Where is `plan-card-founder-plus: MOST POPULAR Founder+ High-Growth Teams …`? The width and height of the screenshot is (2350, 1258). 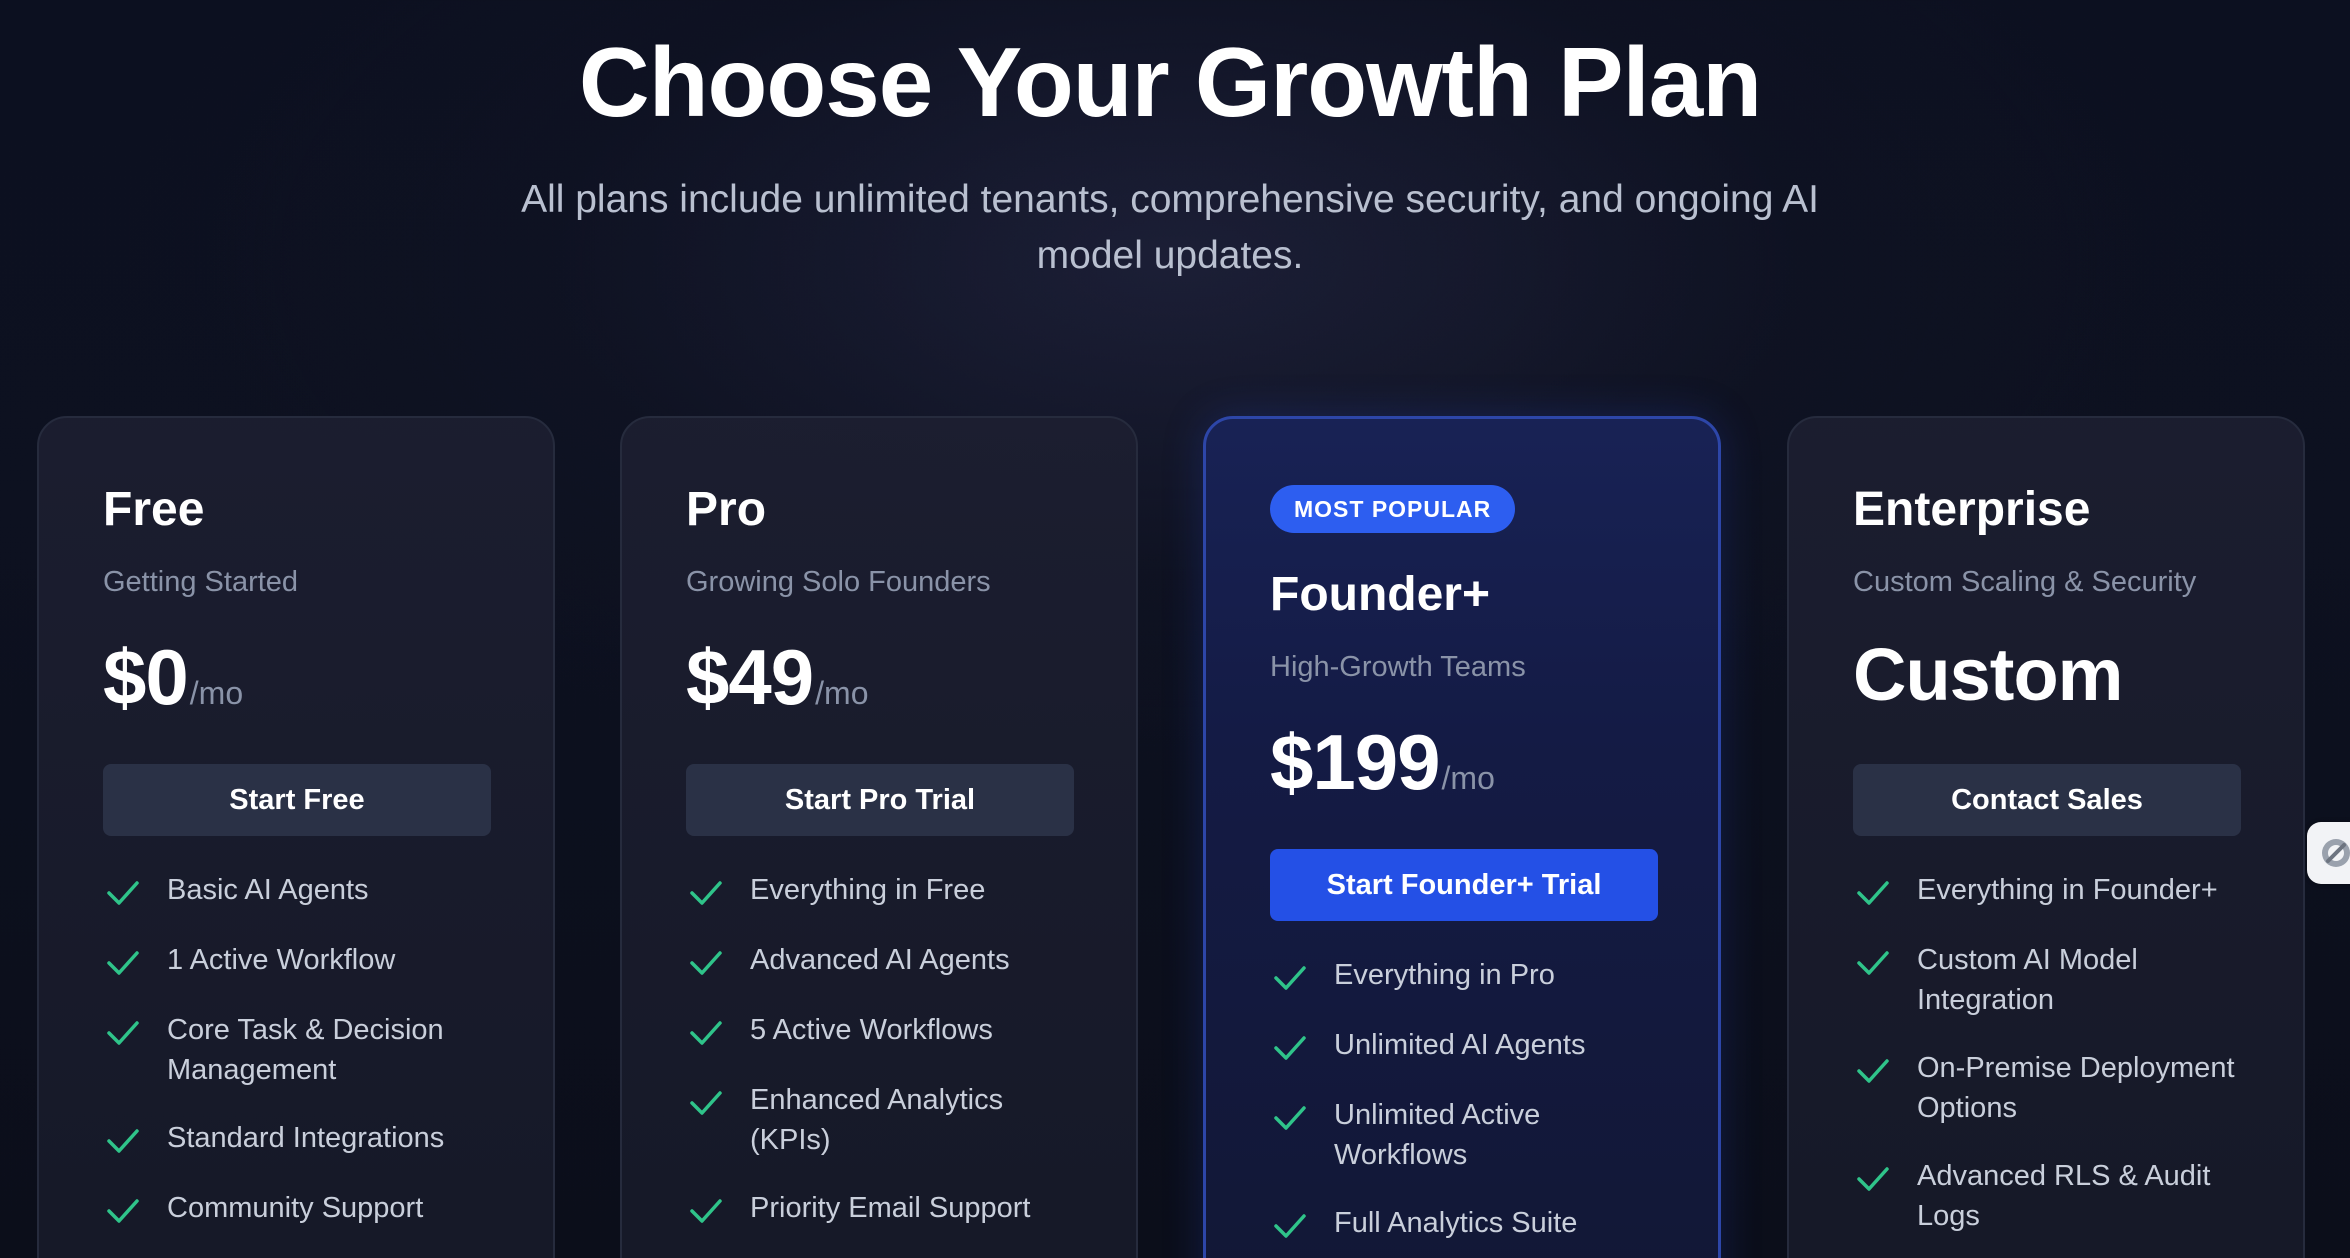 plan-card-founder-plus: MOST POPULAR Founder+ High-Growth Teams … is located at coordinates (1462, 837).